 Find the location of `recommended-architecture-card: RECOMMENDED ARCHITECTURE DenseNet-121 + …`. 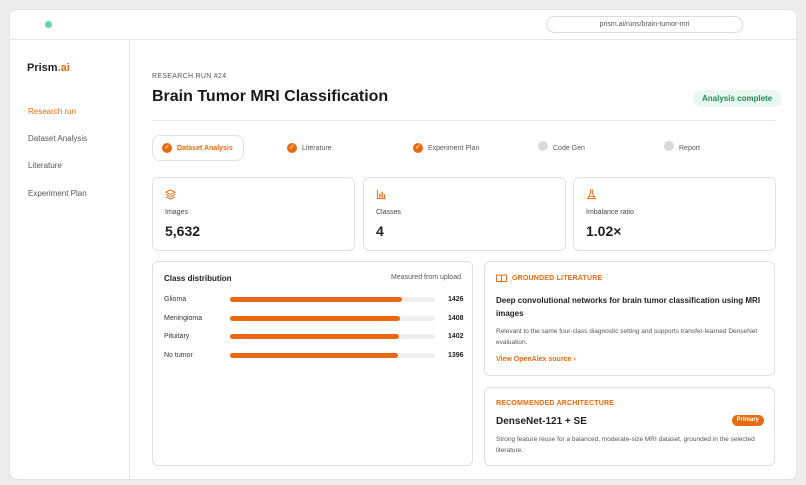

recommended-architecture-card: RECOMMENDED ARCHITECTURE DenseNet-121 + … is located at coordinates (629, 426).